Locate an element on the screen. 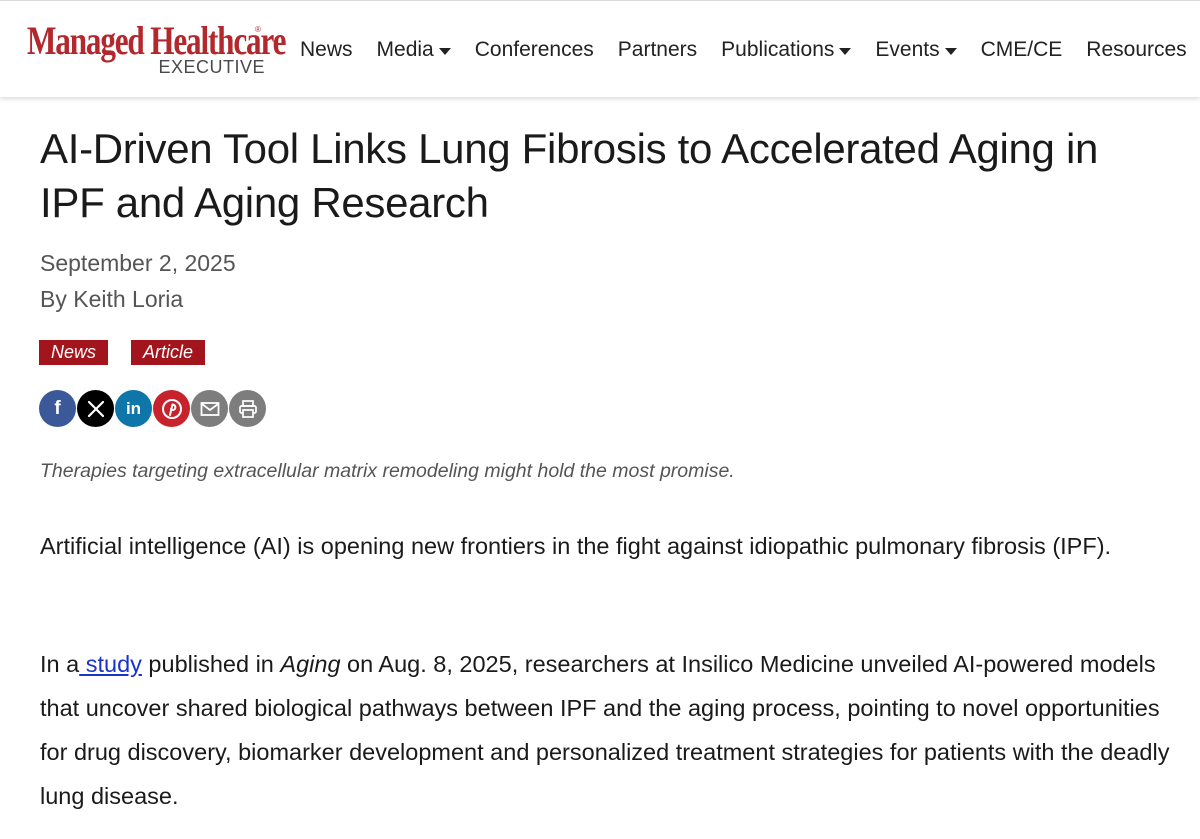  tag-news: News is located at coordinates (74, 352).